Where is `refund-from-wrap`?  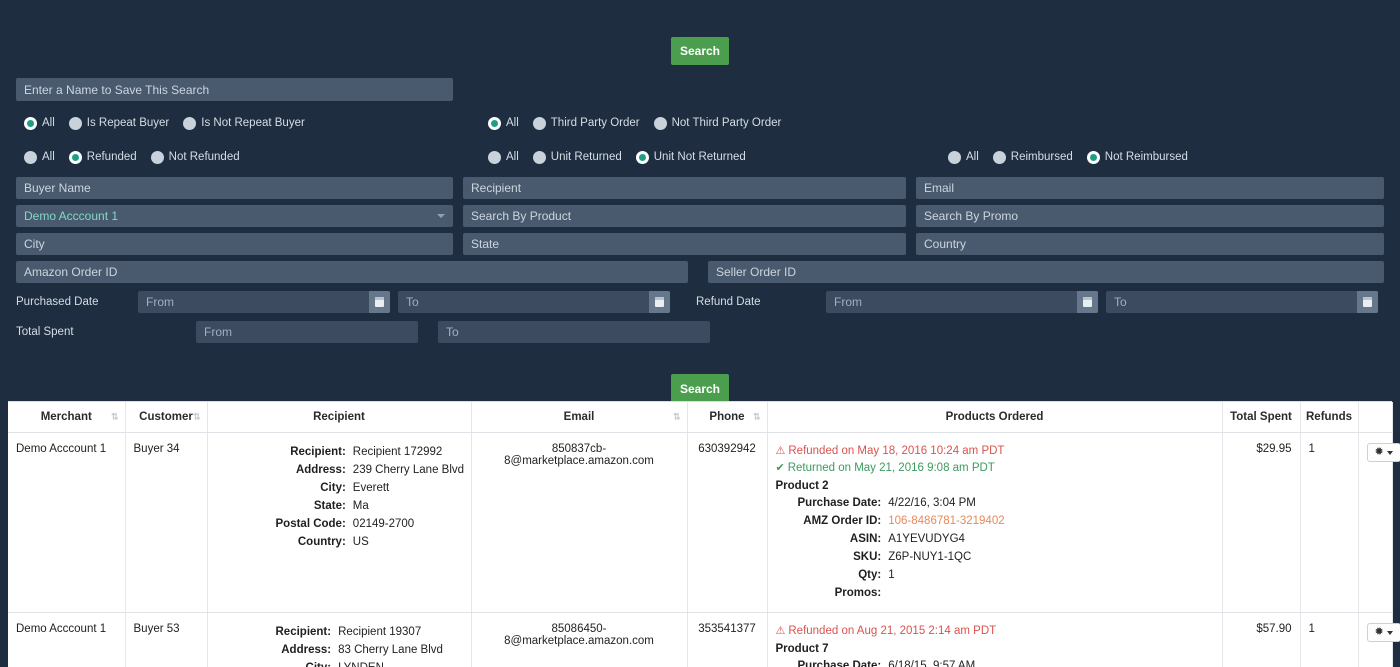
refund-from-wrap is located at coordinates (962, 302).